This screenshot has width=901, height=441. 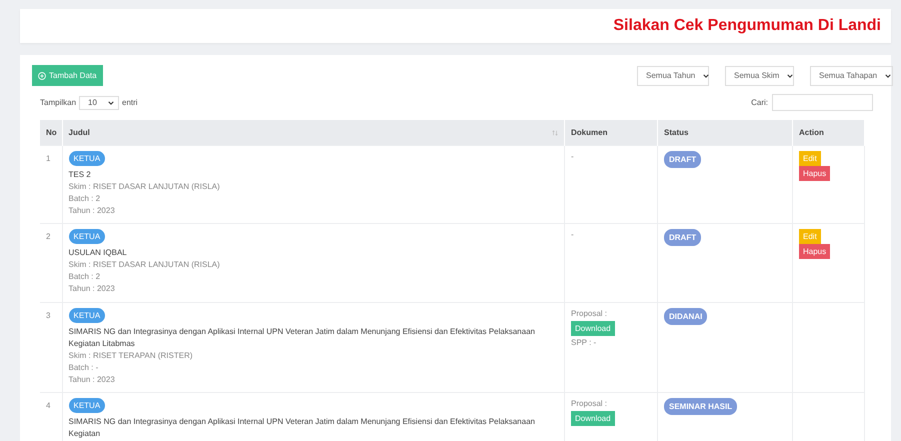 I want to click on filter-dropdown: Semua Tahapan, so click(x=851, y=76).